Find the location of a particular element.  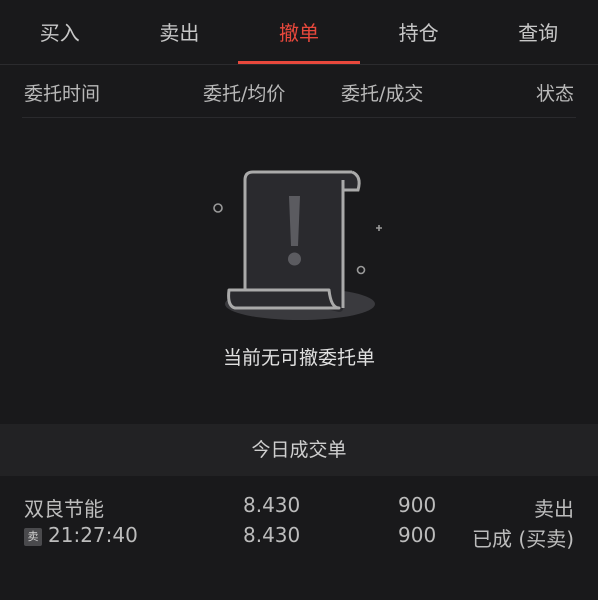

trade-status: 已成 (买卖) is located at coordinates (523, 539).